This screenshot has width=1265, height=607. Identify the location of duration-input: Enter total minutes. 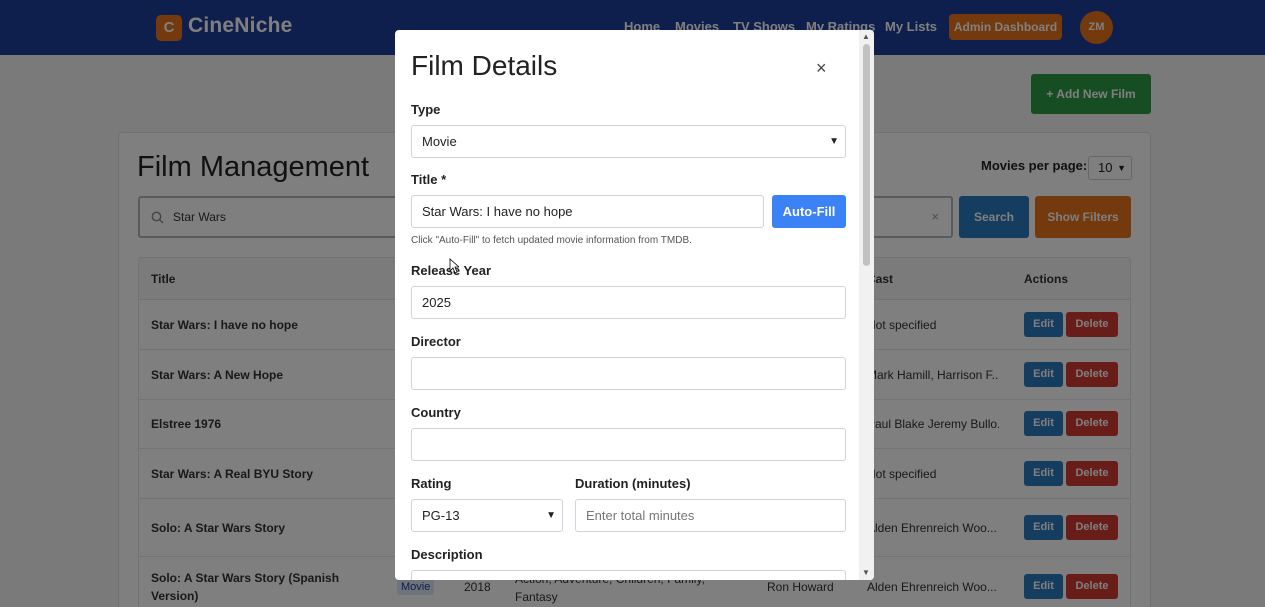
(710, 515).